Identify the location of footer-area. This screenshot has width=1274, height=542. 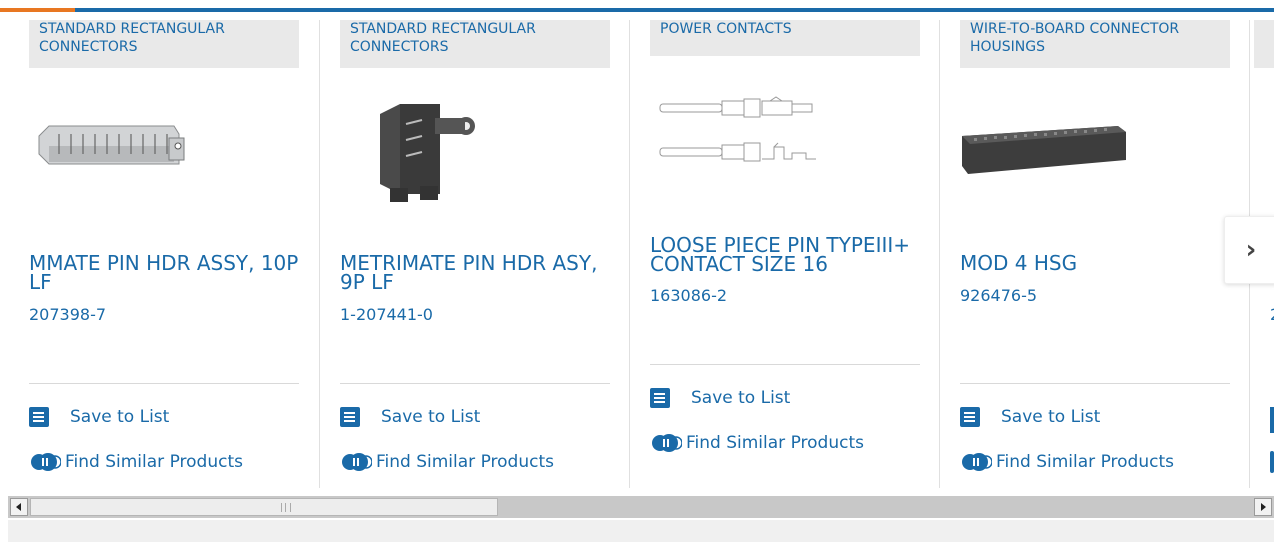
(641, 531).